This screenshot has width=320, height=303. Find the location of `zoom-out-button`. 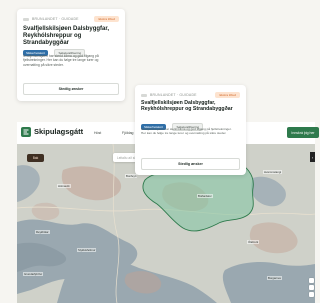

zoom-out-button is located at coordinates (311, 287).